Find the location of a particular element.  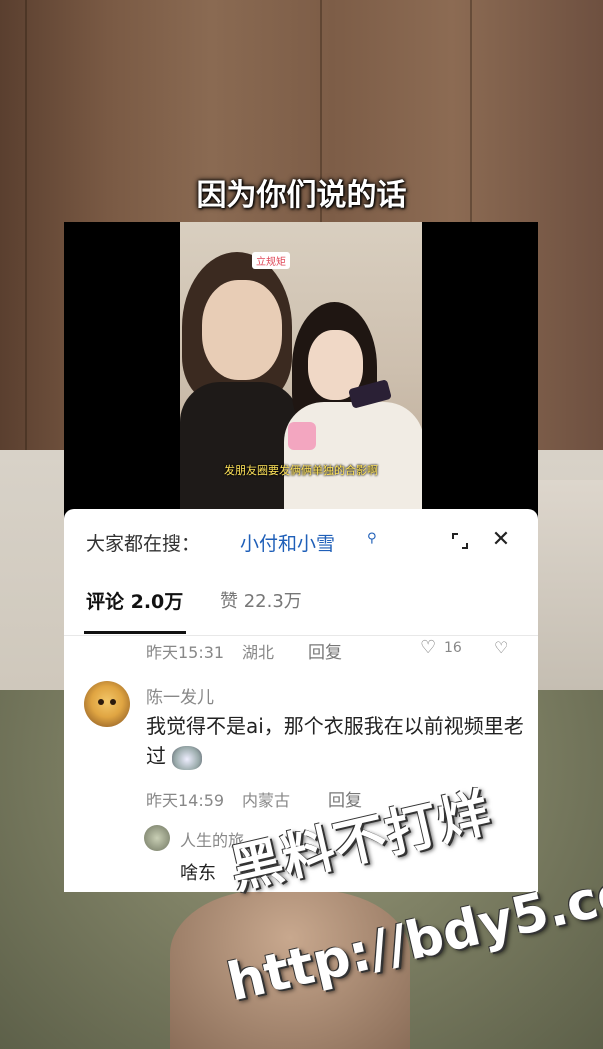

comment-time: 昨天15:31 is located at coordinates (185, 652).